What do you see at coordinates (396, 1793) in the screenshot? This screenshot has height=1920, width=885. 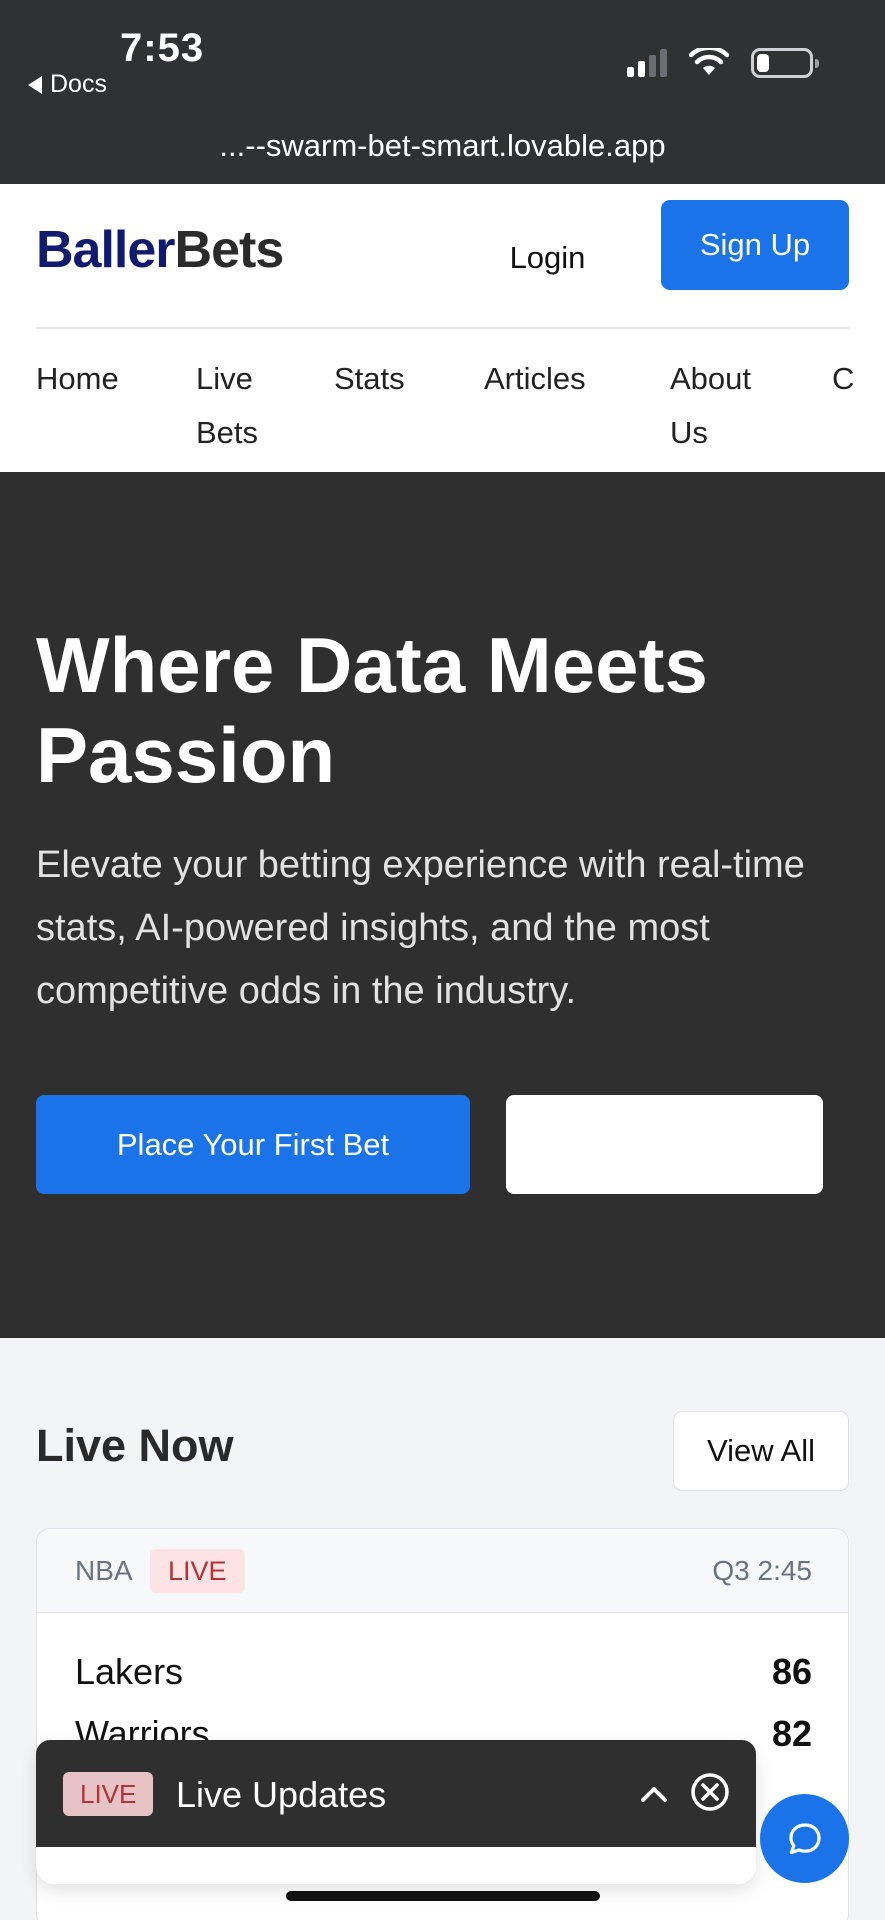 I see `live-updates-bar: LIVE Live Updates` at bounding box center [396, 1793].